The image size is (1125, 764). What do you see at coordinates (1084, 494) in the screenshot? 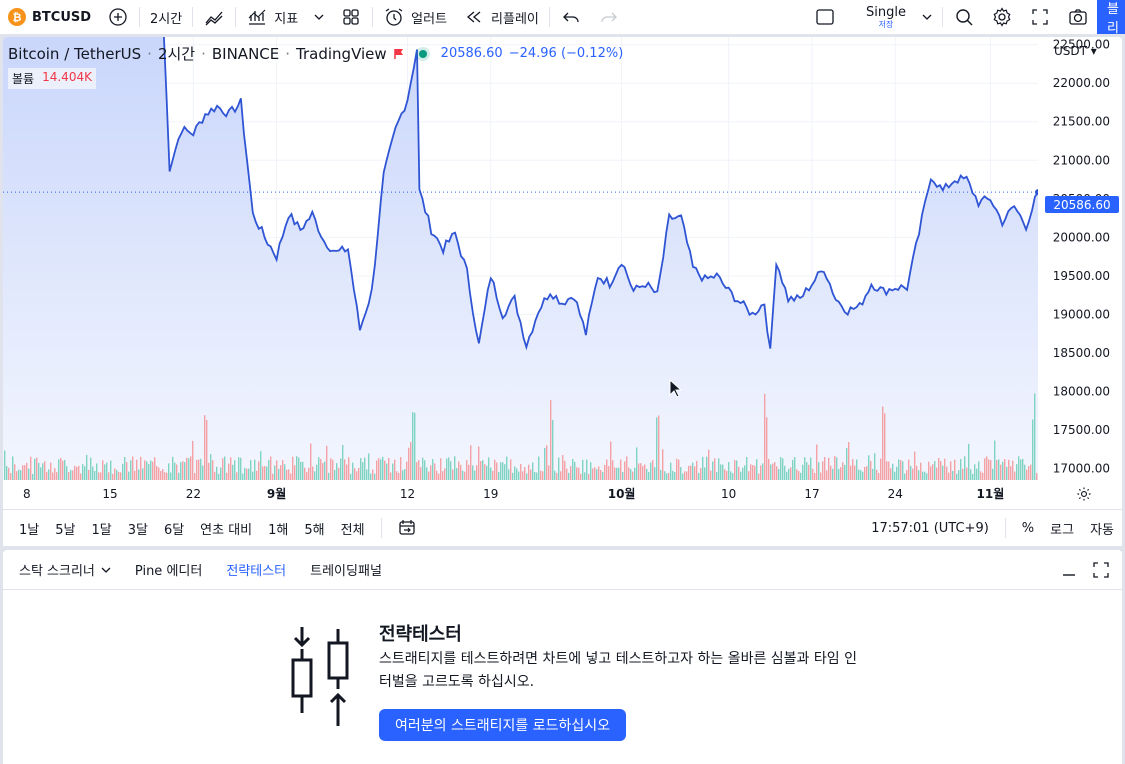
I see `scale-settings-gear-icon` at bounding box center [1084, 494].